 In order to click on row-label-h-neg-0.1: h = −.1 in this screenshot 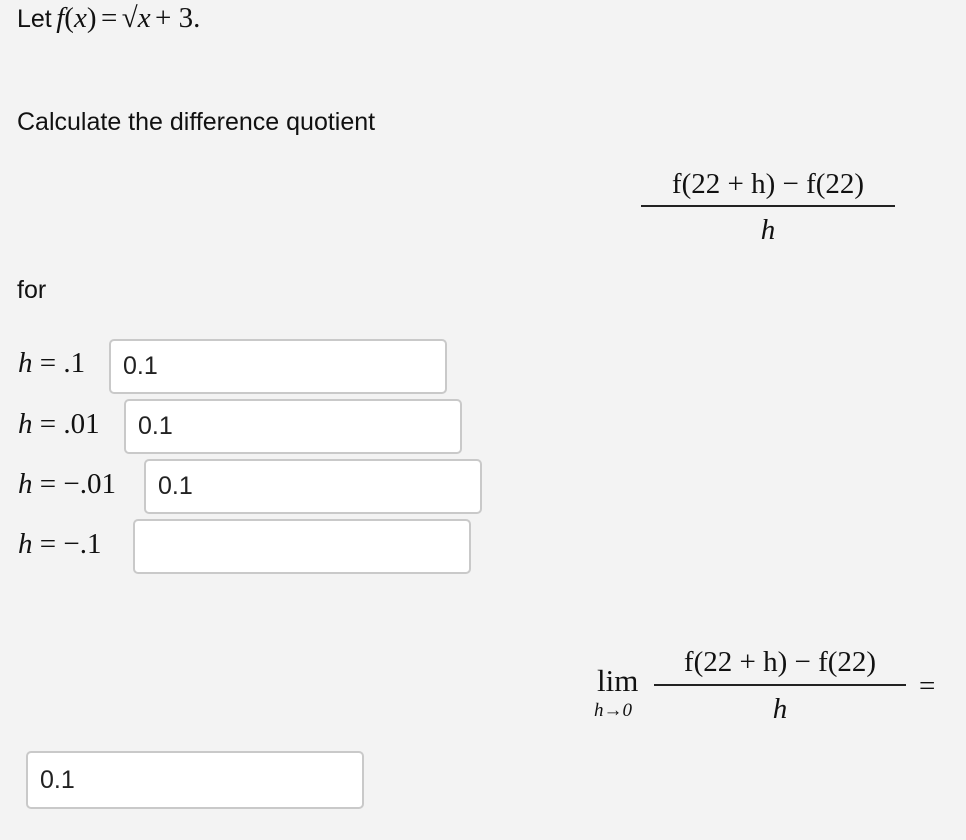, I will do `click(59, 544)`.